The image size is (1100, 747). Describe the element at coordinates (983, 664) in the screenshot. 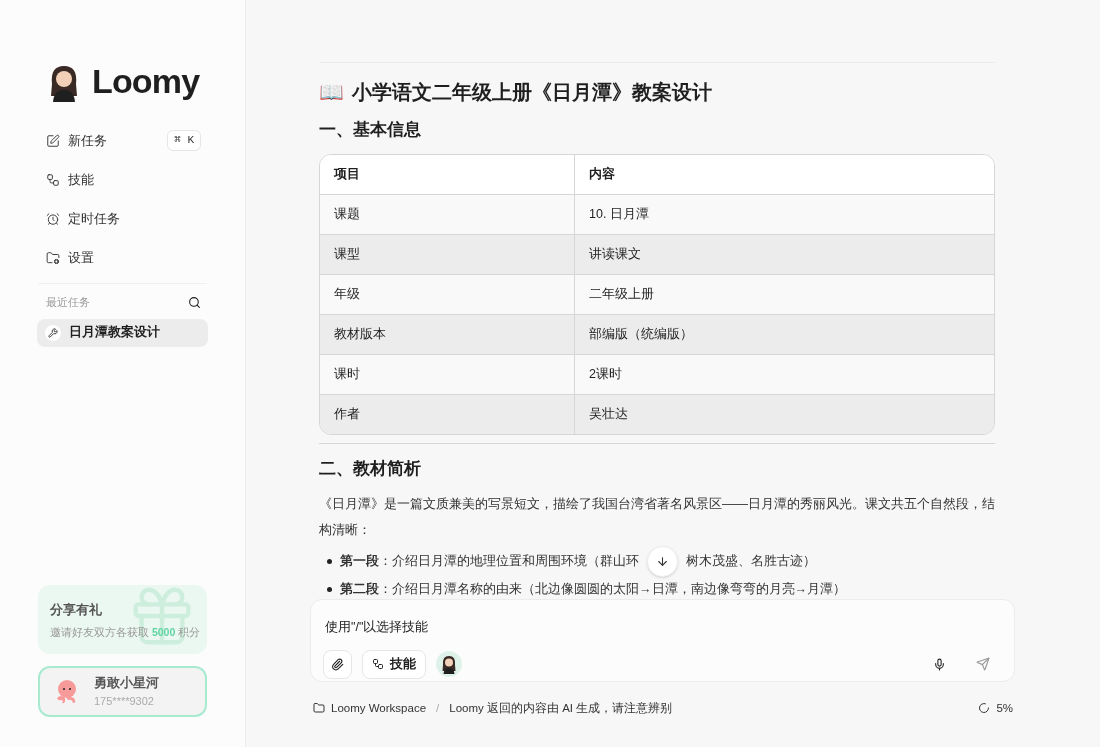

I see `send-icon` at that location.